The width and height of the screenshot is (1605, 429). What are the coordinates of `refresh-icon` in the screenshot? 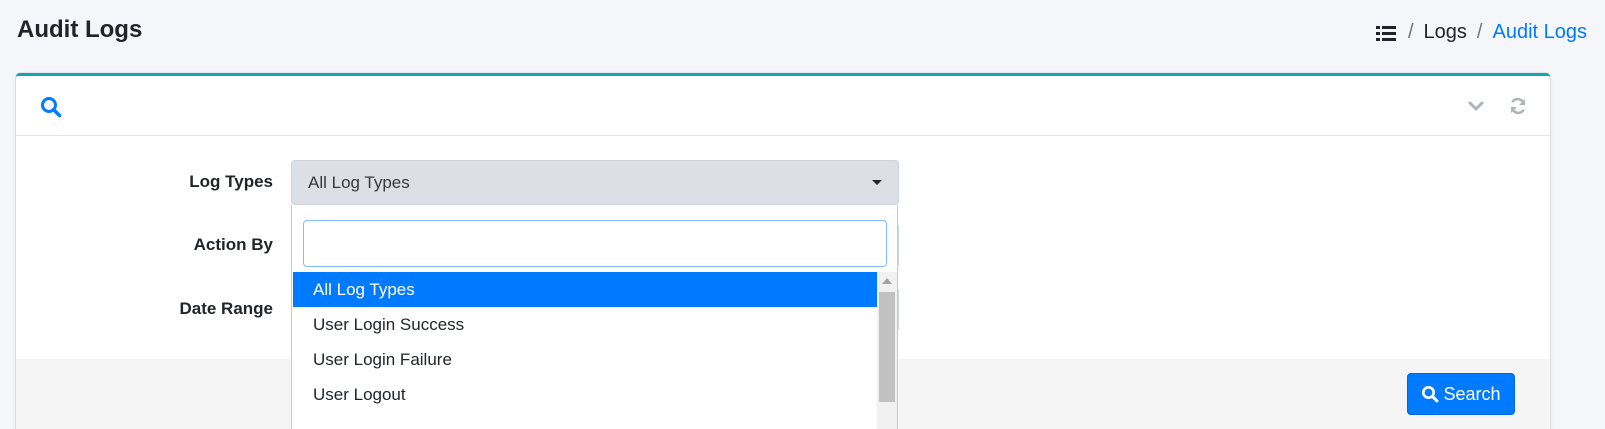 It's located at (1518, 106).